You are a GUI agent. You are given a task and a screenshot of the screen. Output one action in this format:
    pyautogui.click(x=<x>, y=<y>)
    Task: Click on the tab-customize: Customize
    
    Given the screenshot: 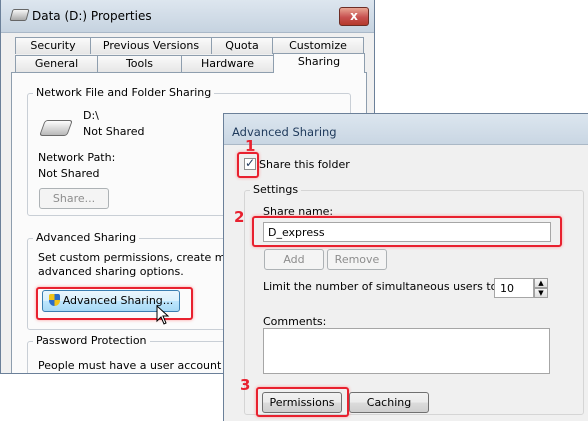 What is the action you would take?
    pyautogui.click(x=318, y=45)
    